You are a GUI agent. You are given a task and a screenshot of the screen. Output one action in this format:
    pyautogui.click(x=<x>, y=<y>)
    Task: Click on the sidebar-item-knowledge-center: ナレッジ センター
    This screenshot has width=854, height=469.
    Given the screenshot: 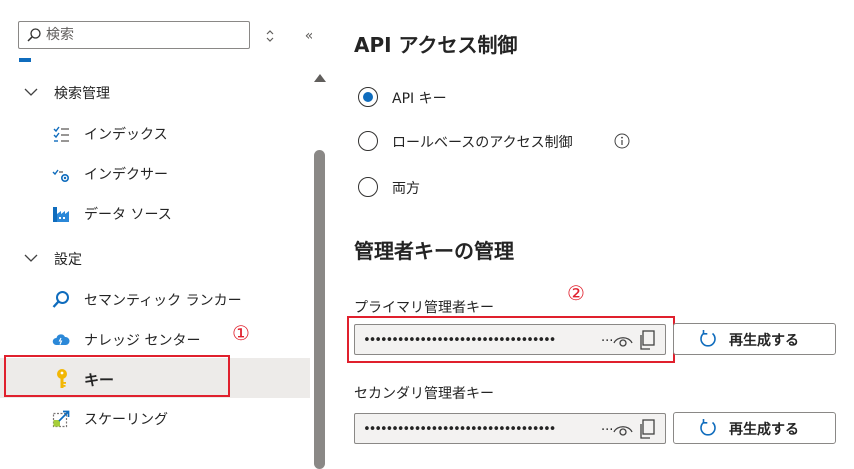 What is the action you would take?
    pyautogui.click(x=174, y=339)
    